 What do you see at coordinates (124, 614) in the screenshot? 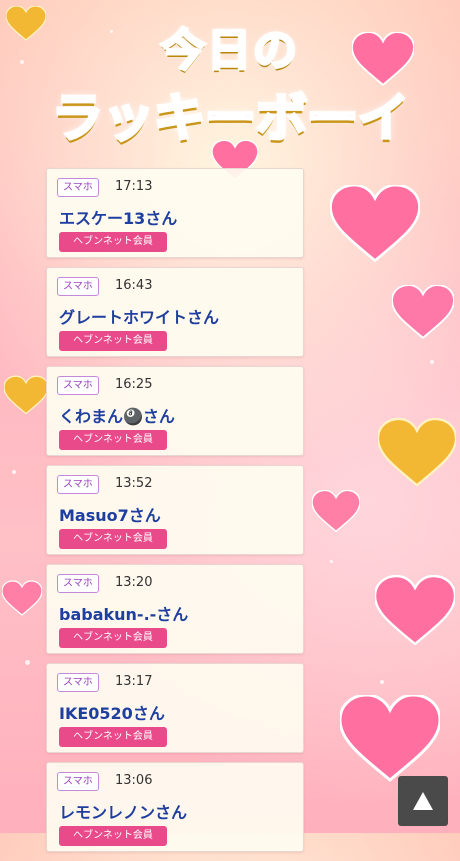
I see `user-name: babakun-.-さん` at bounding box center [124, 614].